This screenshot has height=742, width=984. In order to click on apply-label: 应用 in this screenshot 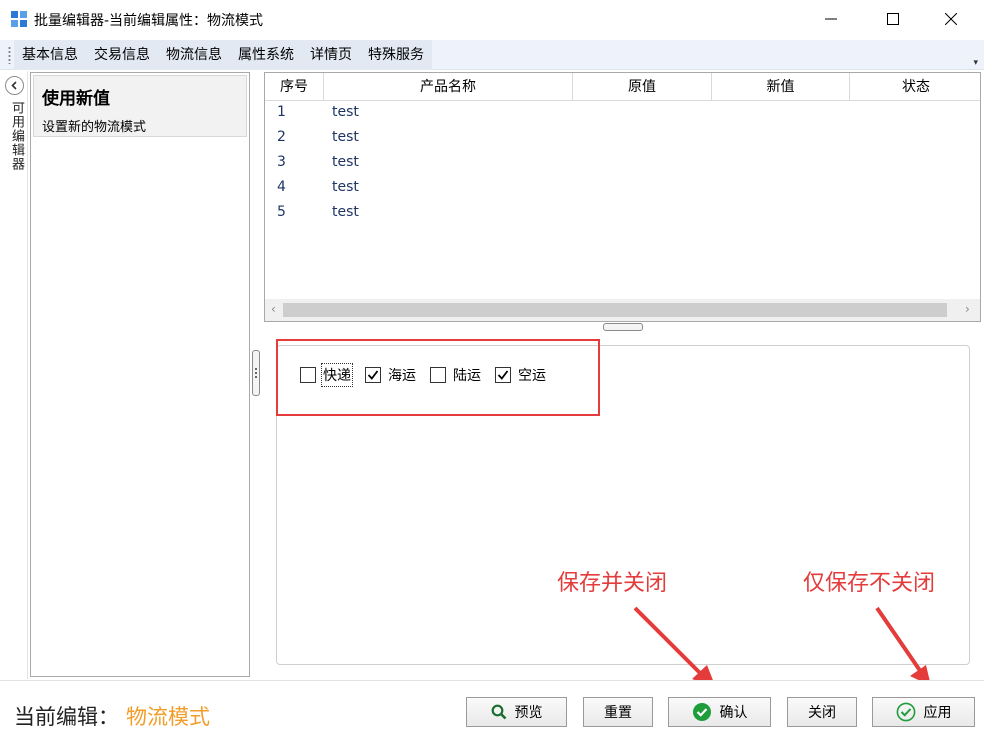, I will do `click(937, 713)`.